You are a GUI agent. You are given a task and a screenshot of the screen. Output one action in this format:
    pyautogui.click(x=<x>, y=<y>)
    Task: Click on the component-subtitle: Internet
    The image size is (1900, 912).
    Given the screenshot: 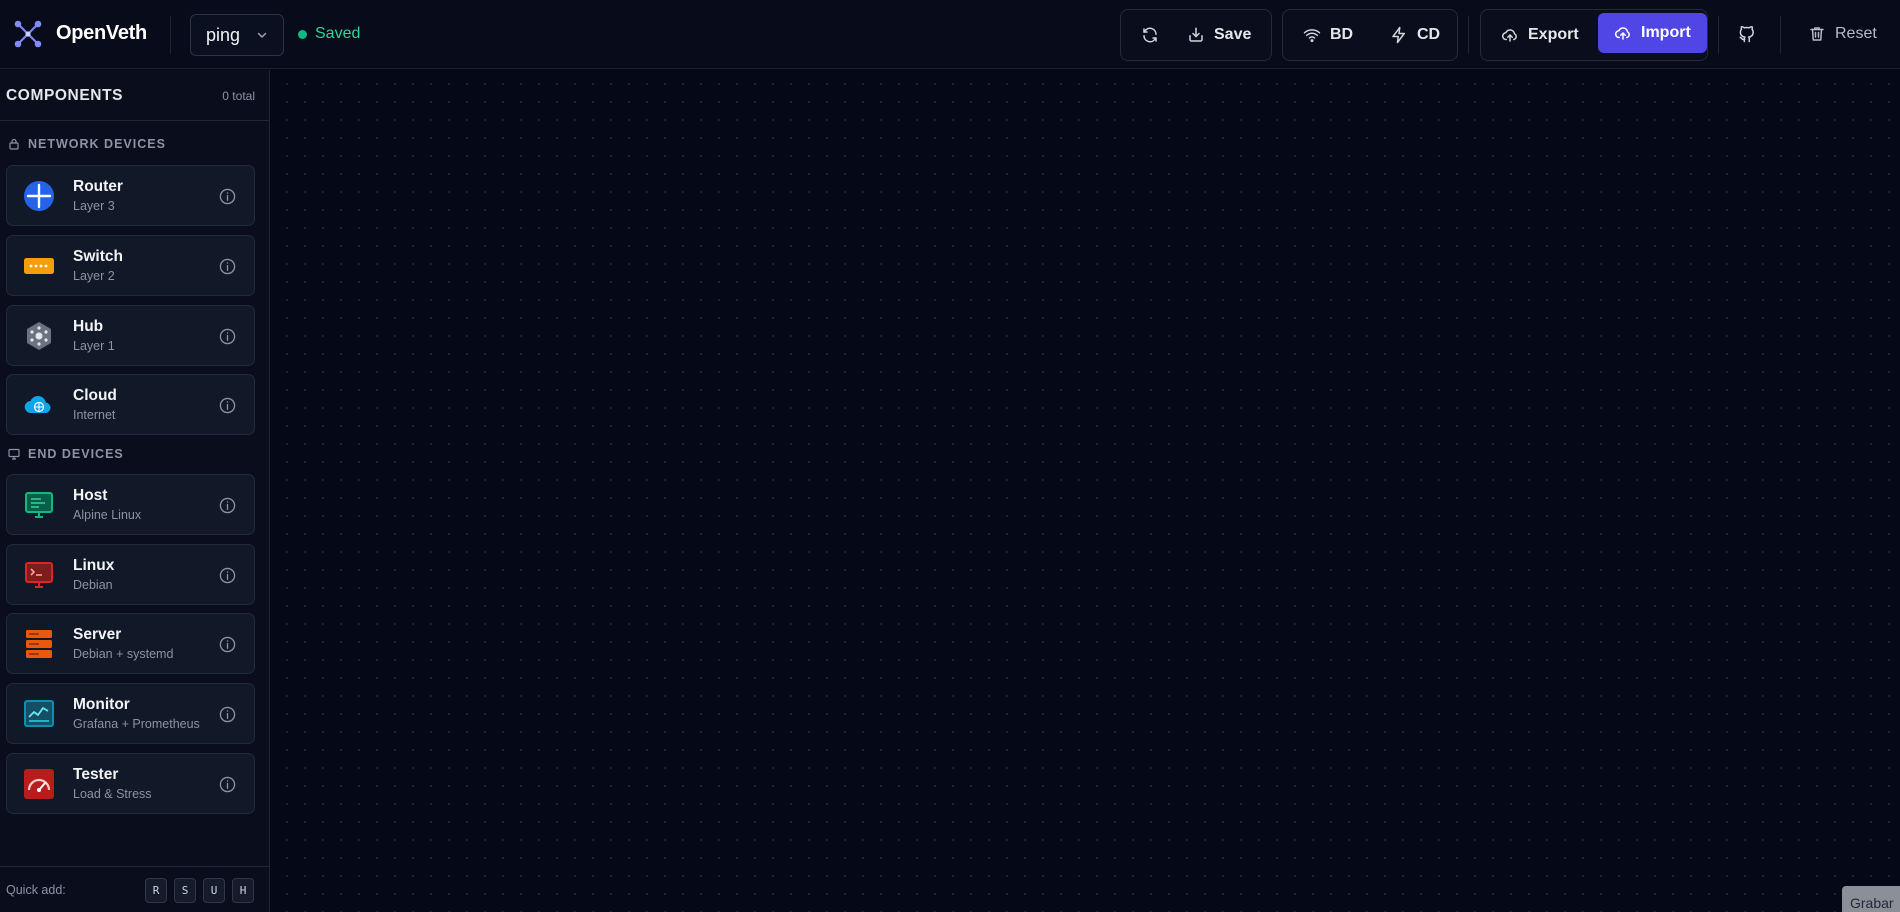 What is the action you would take?
    pyautogui.click(x=94, y=415)
    